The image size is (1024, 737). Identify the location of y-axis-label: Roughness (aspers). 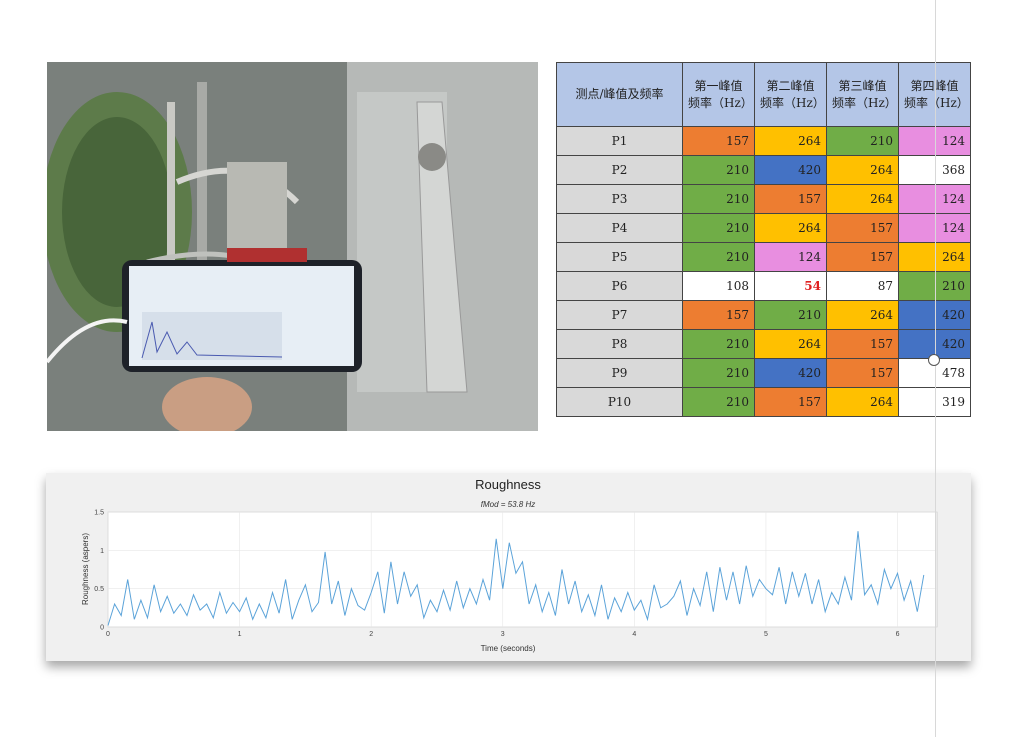
(85, 569).